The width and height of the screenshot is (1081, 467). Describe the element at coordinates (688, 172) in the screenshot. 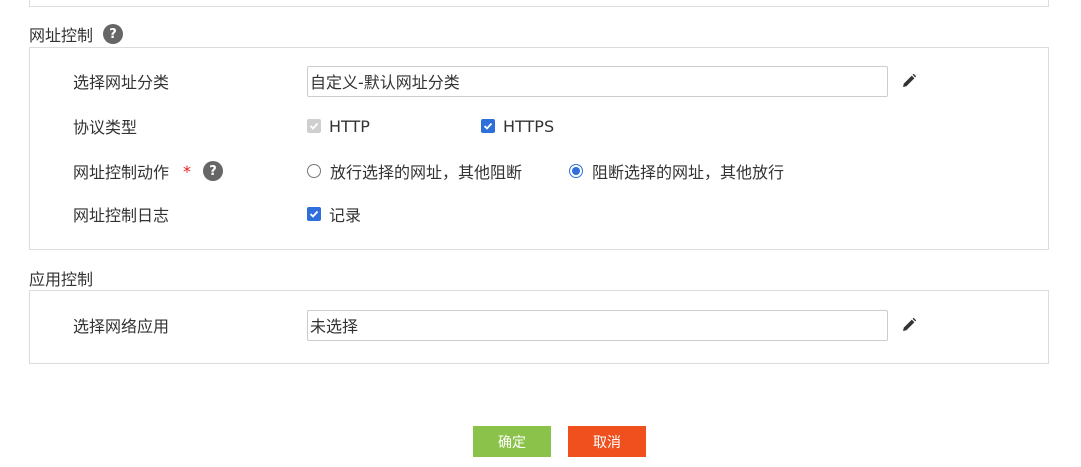

I see `block-selected-label: 阻断选择的网址，其他放行` at that location.